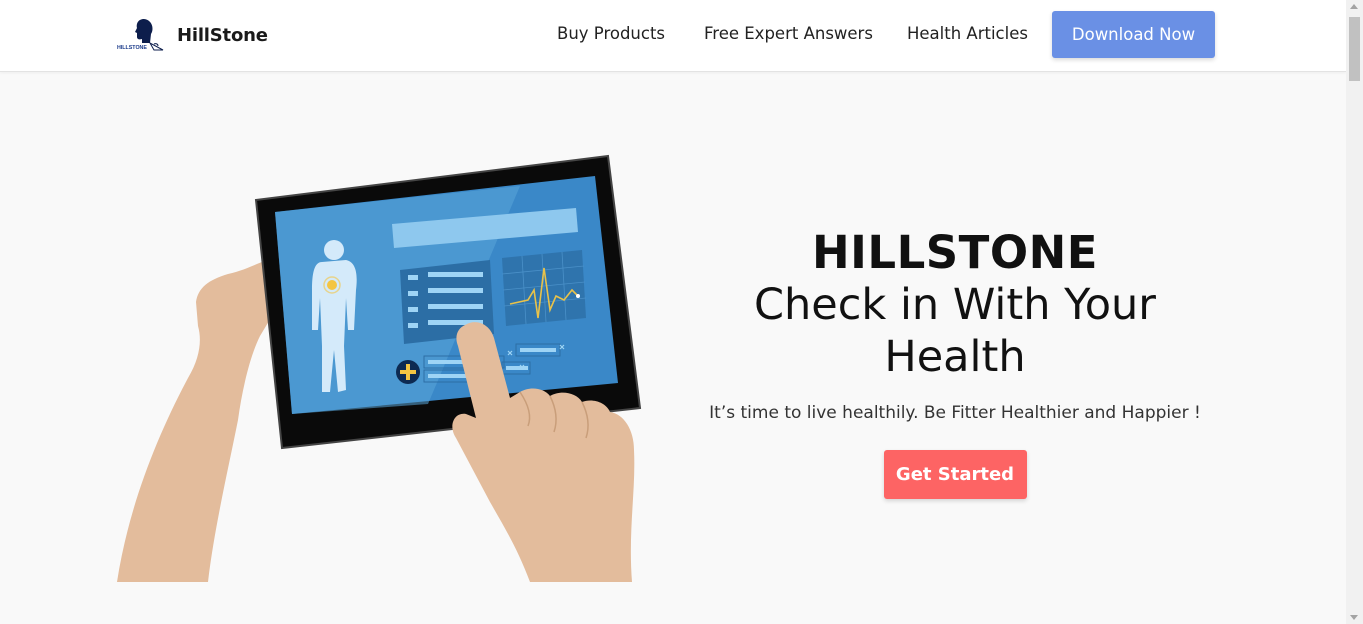 The image size is (1363, 624). I want to click on nav-buy-products: Buy Products, so click(611, 33).